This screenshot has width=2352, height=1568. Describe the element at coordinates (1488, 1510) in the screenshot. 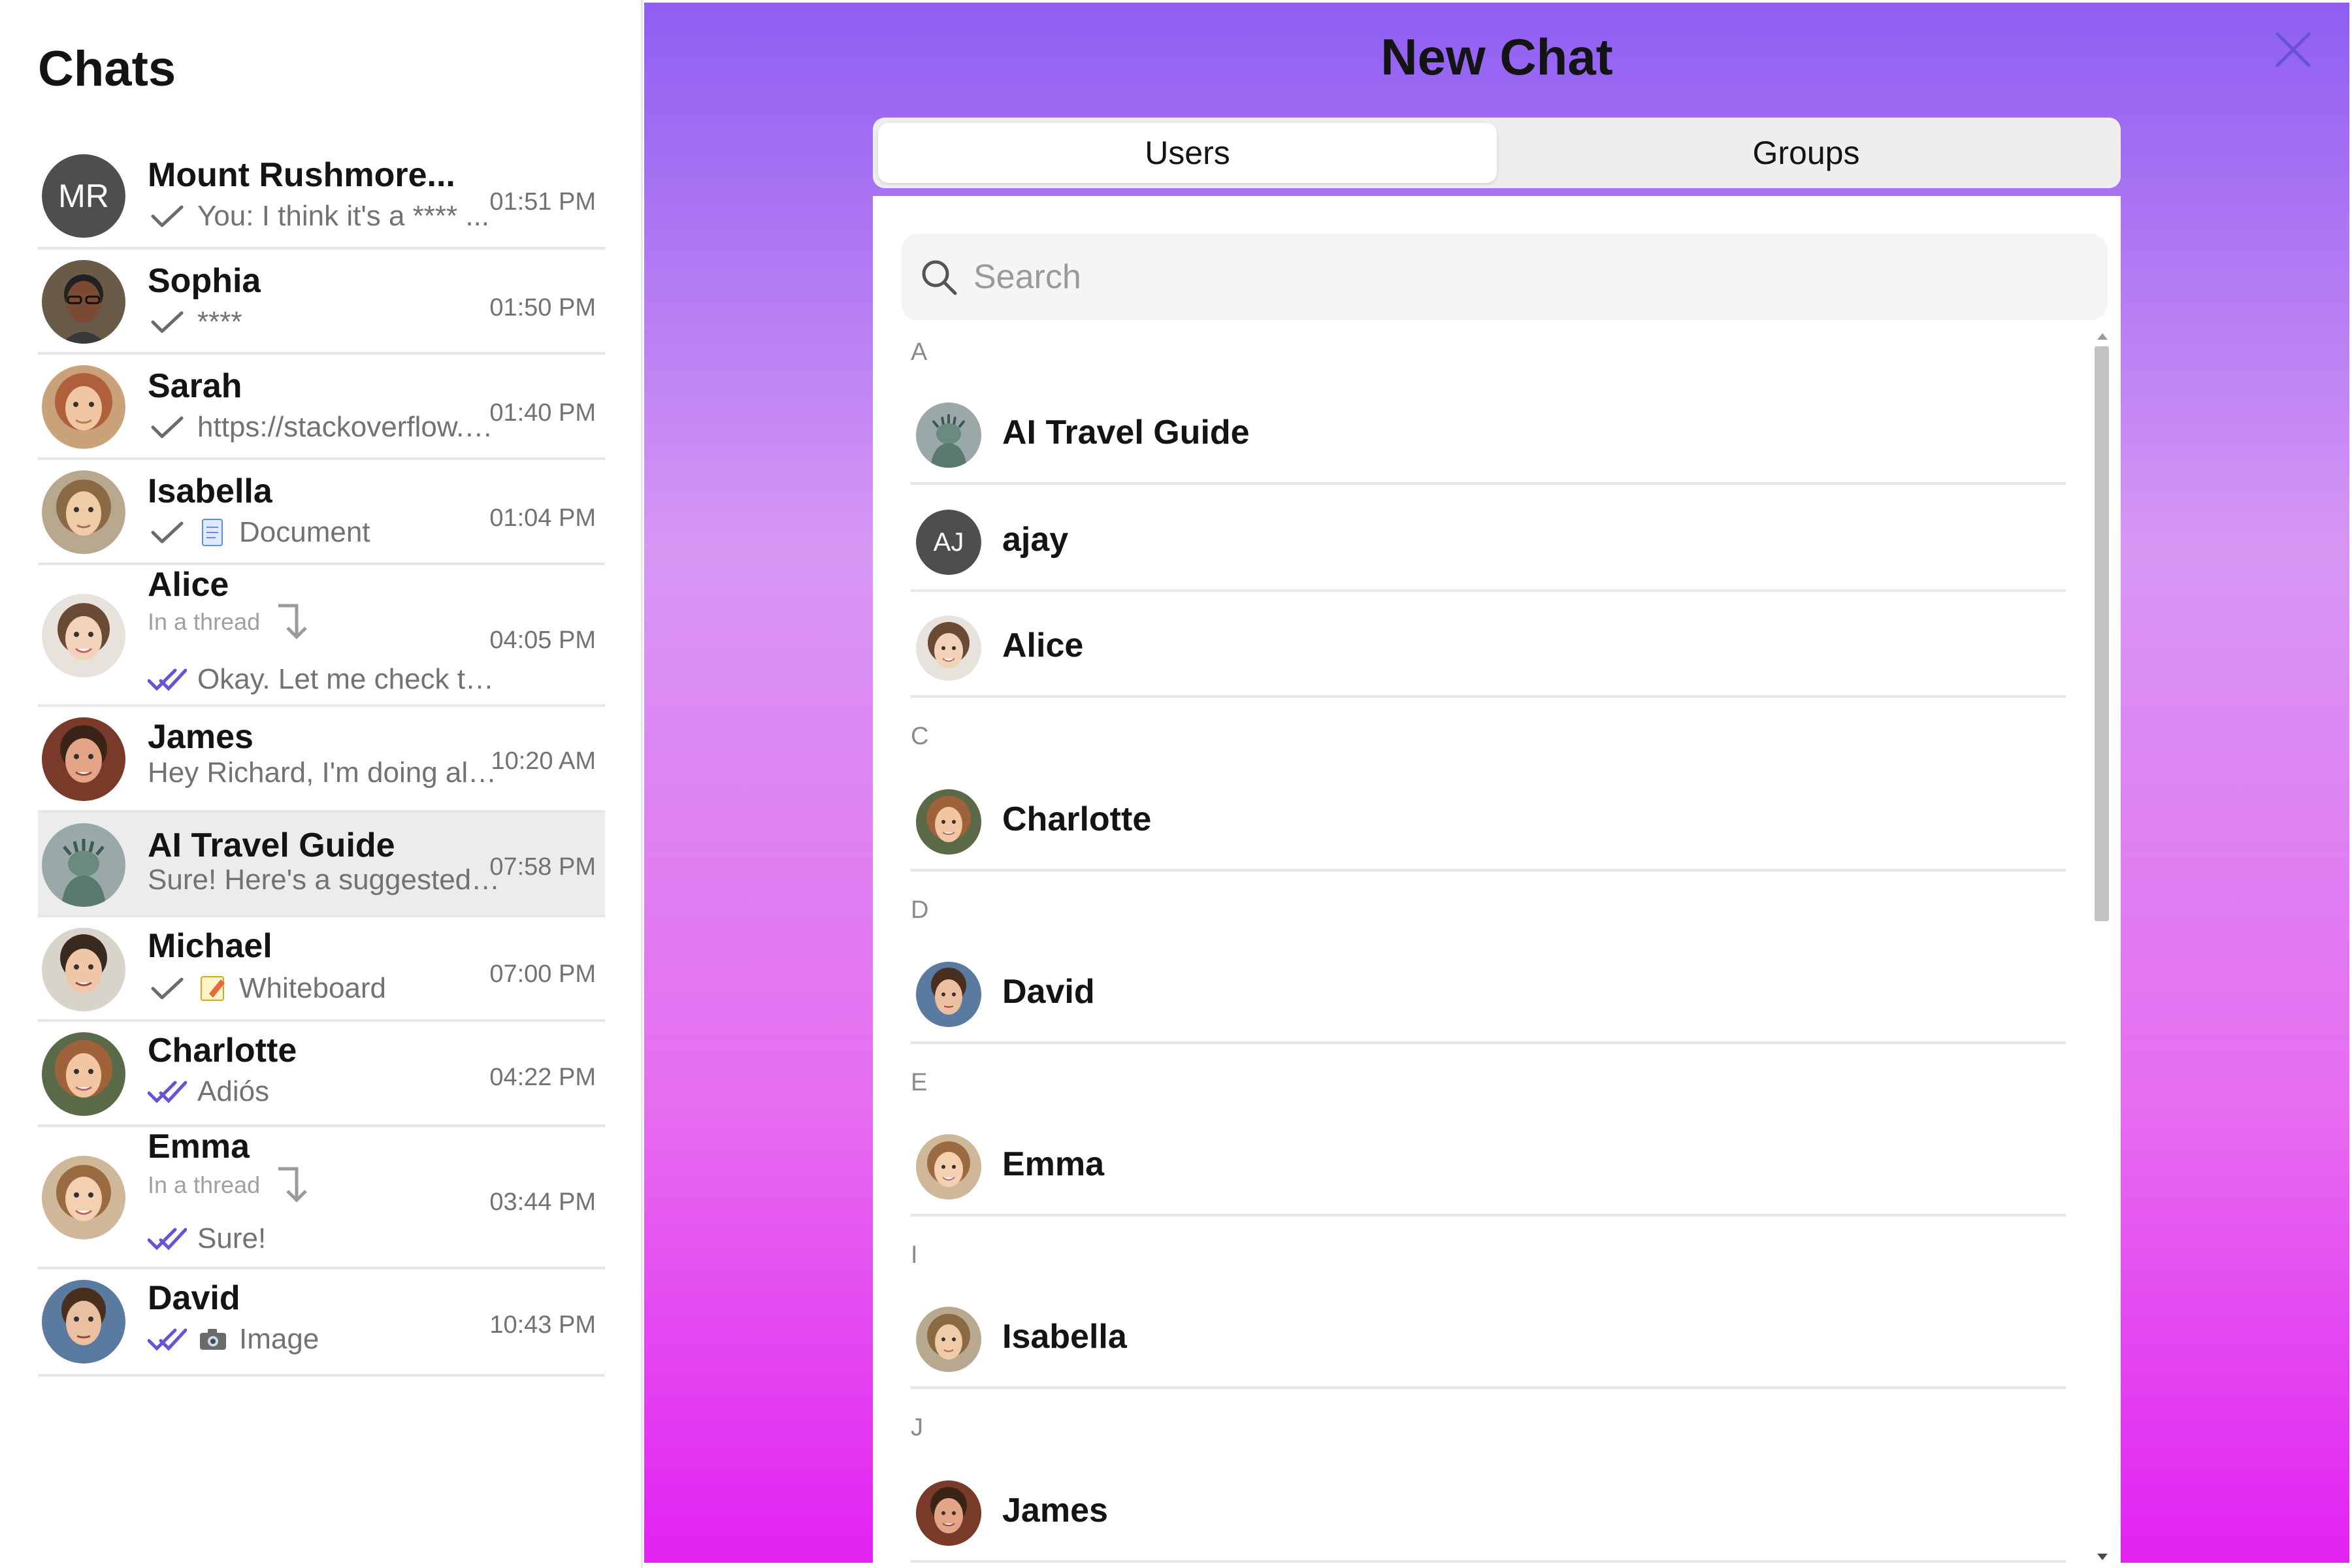

I see `user-row: James` at that location.